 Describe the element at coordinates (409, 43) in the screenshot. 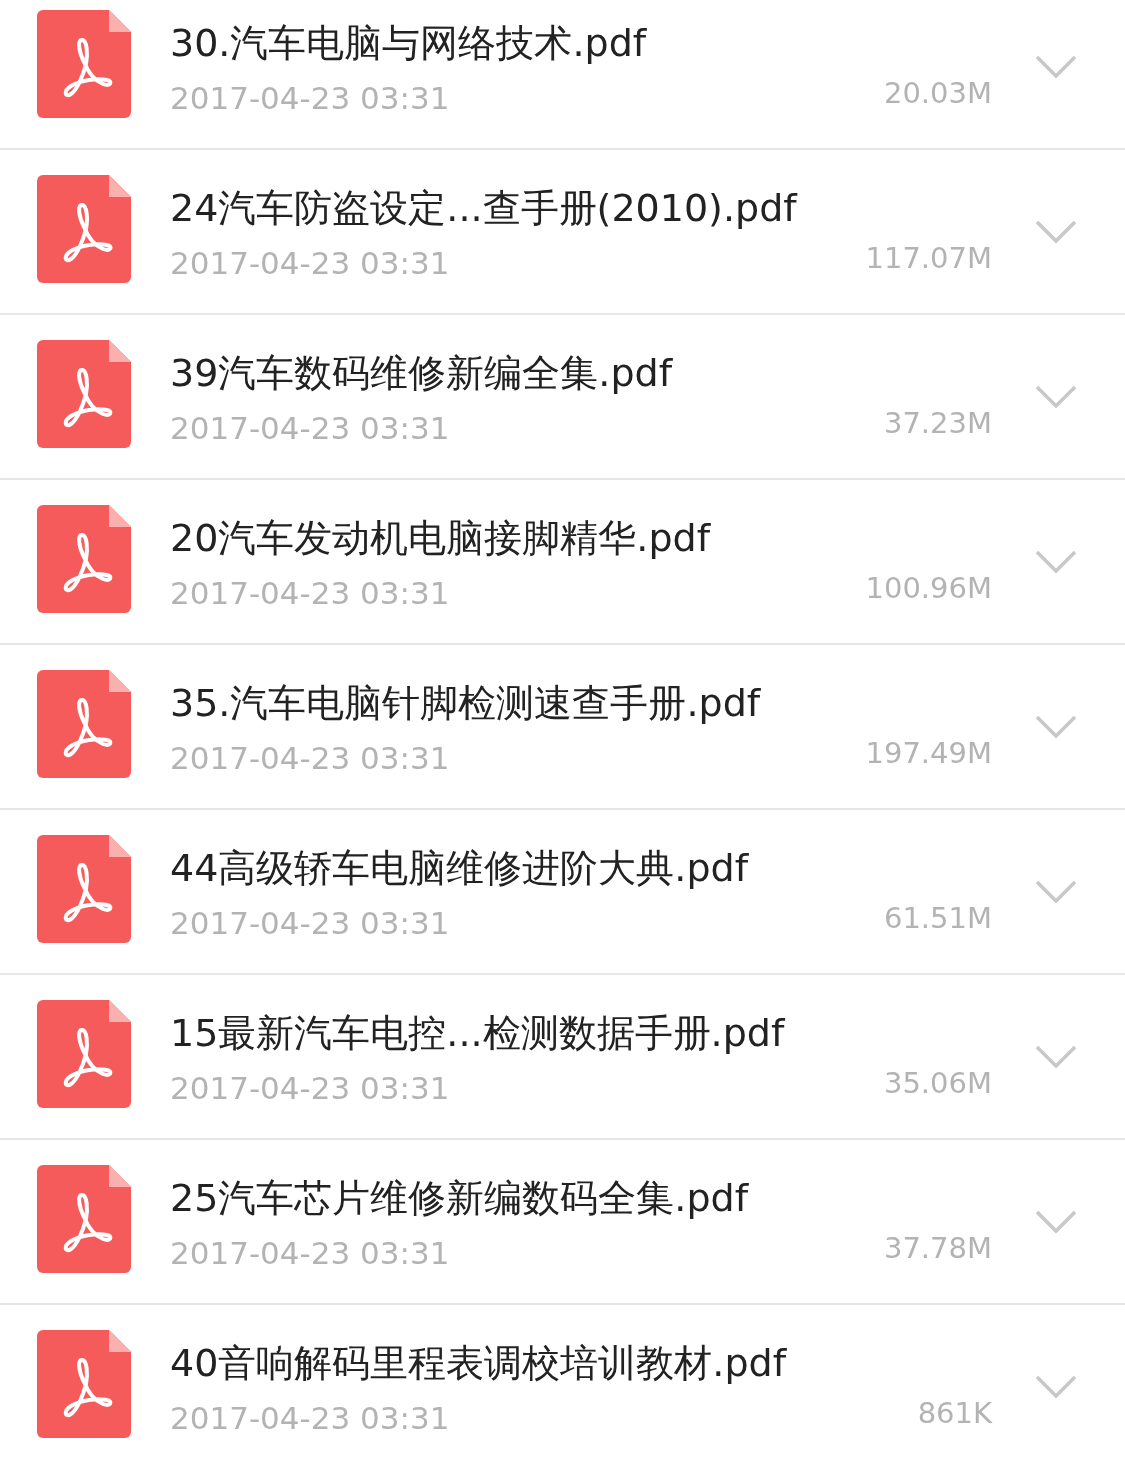

I see `file-name: 30.汽车电脑与网络技术.pdf` at that location.